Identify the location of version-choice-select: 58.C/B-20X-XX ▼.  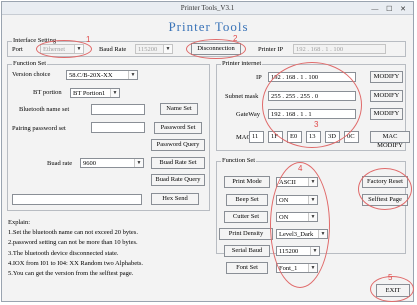
(102, 75).